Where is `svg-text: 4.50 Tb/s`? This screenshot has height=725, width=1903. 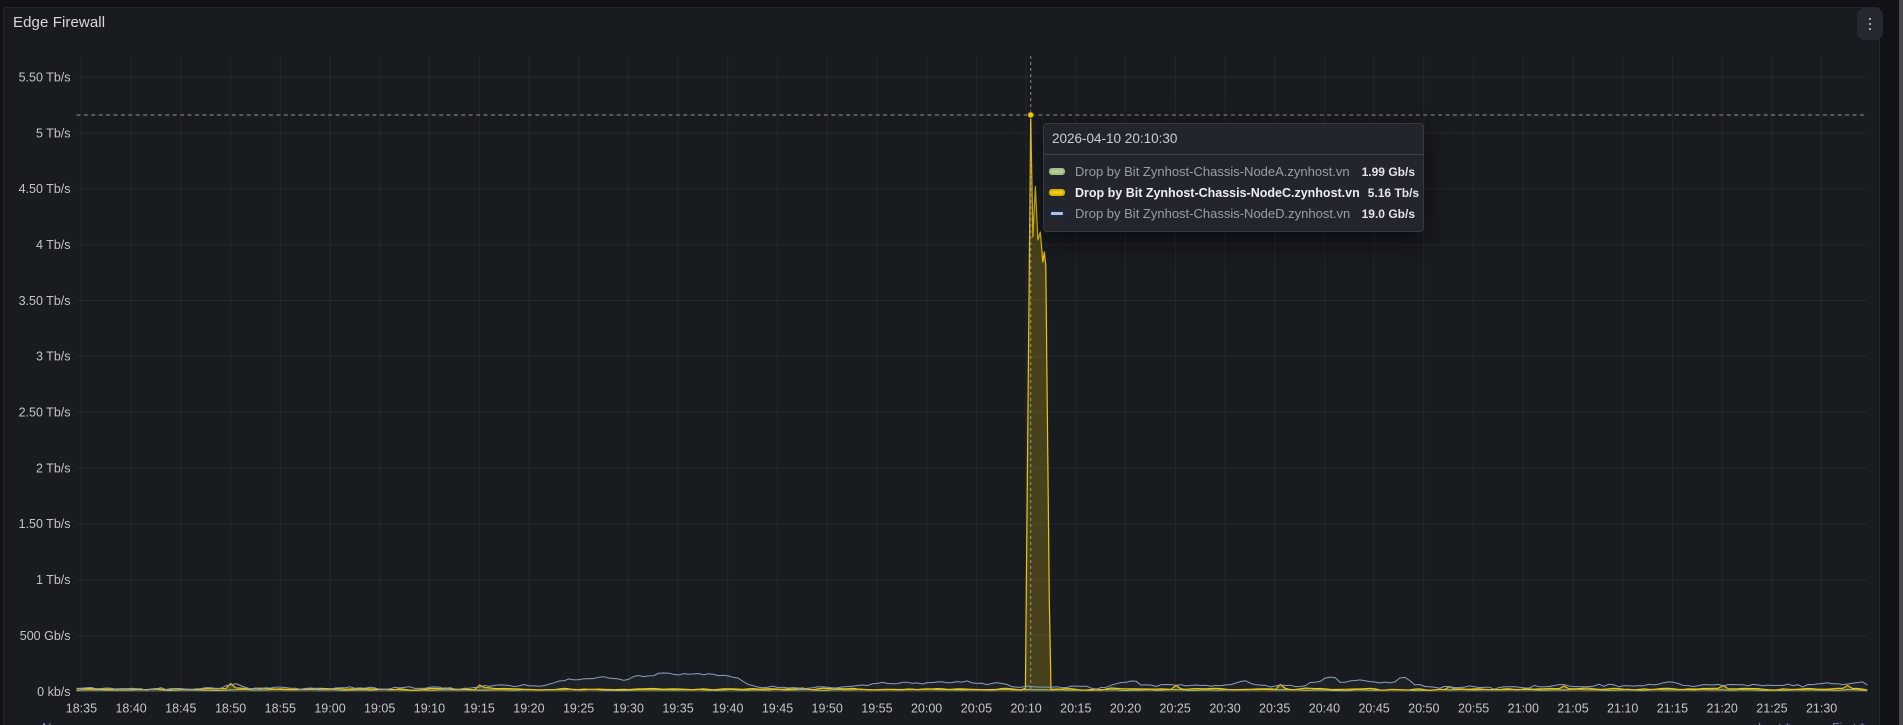
svg-text: 4.50 Tb/s is located at coordinates (45, 189).